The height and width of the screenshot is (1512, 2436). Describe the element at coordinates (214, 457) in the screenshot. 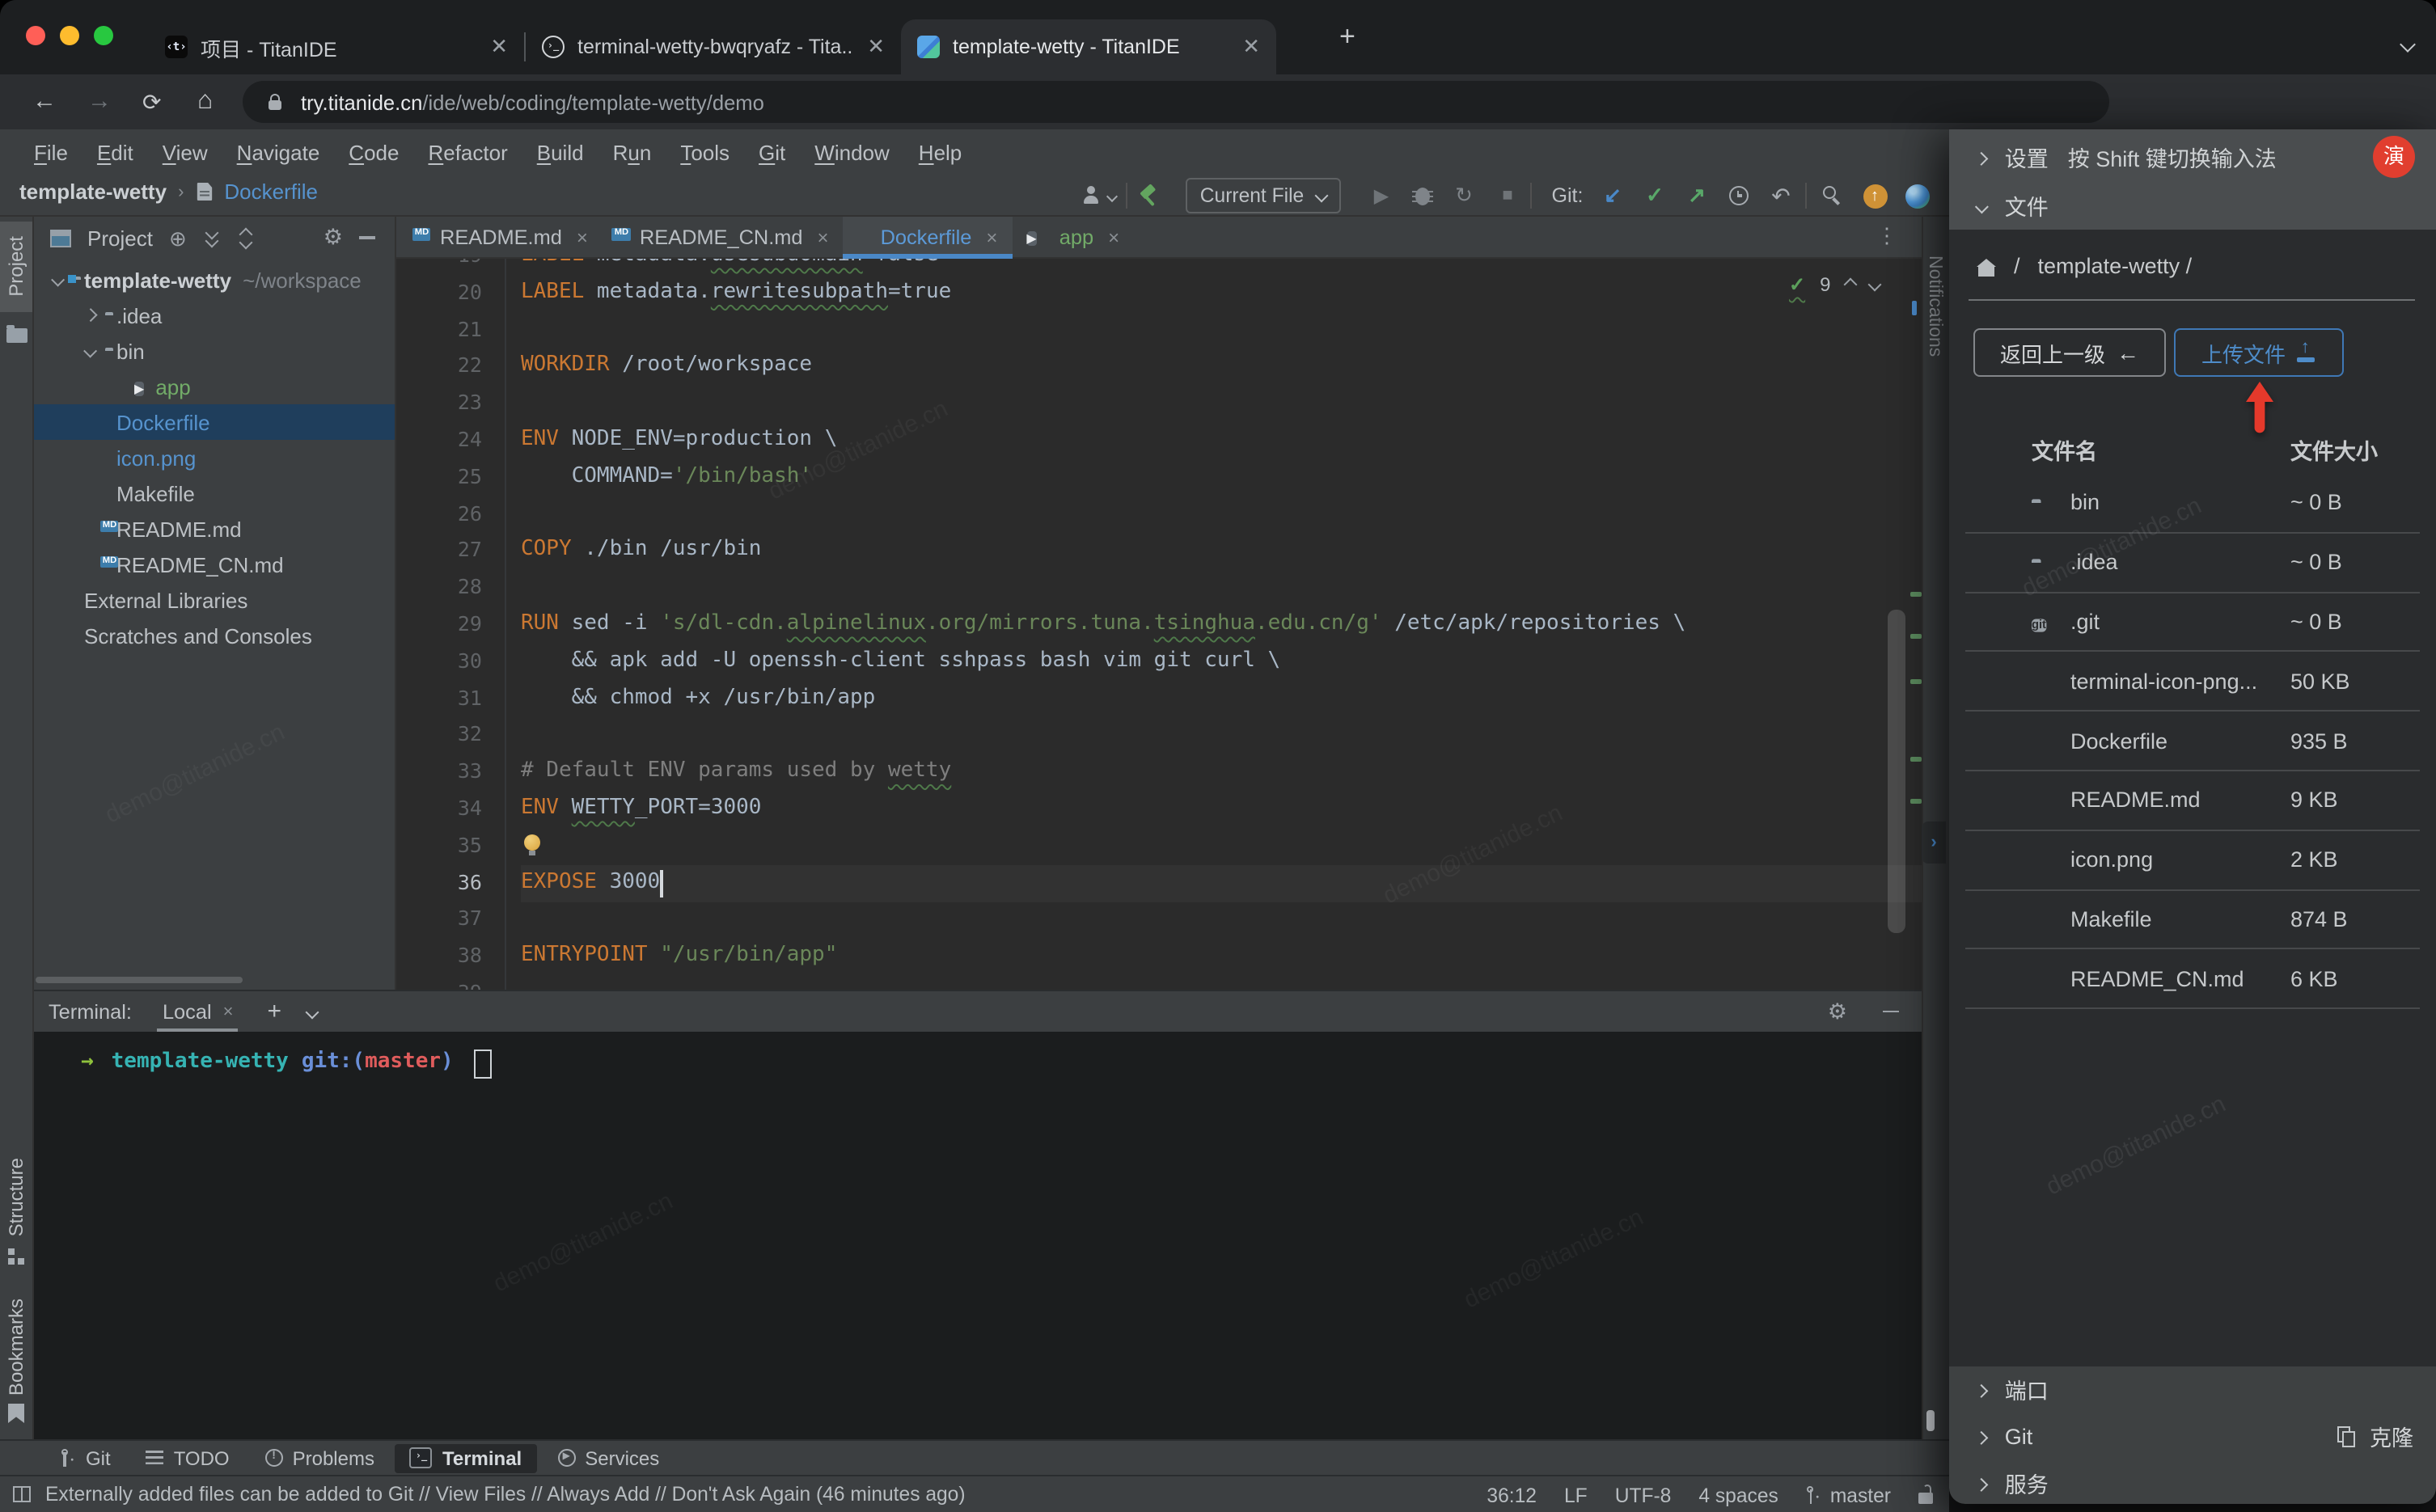

I see `tree-item-icon-png: icon.png` at that location.